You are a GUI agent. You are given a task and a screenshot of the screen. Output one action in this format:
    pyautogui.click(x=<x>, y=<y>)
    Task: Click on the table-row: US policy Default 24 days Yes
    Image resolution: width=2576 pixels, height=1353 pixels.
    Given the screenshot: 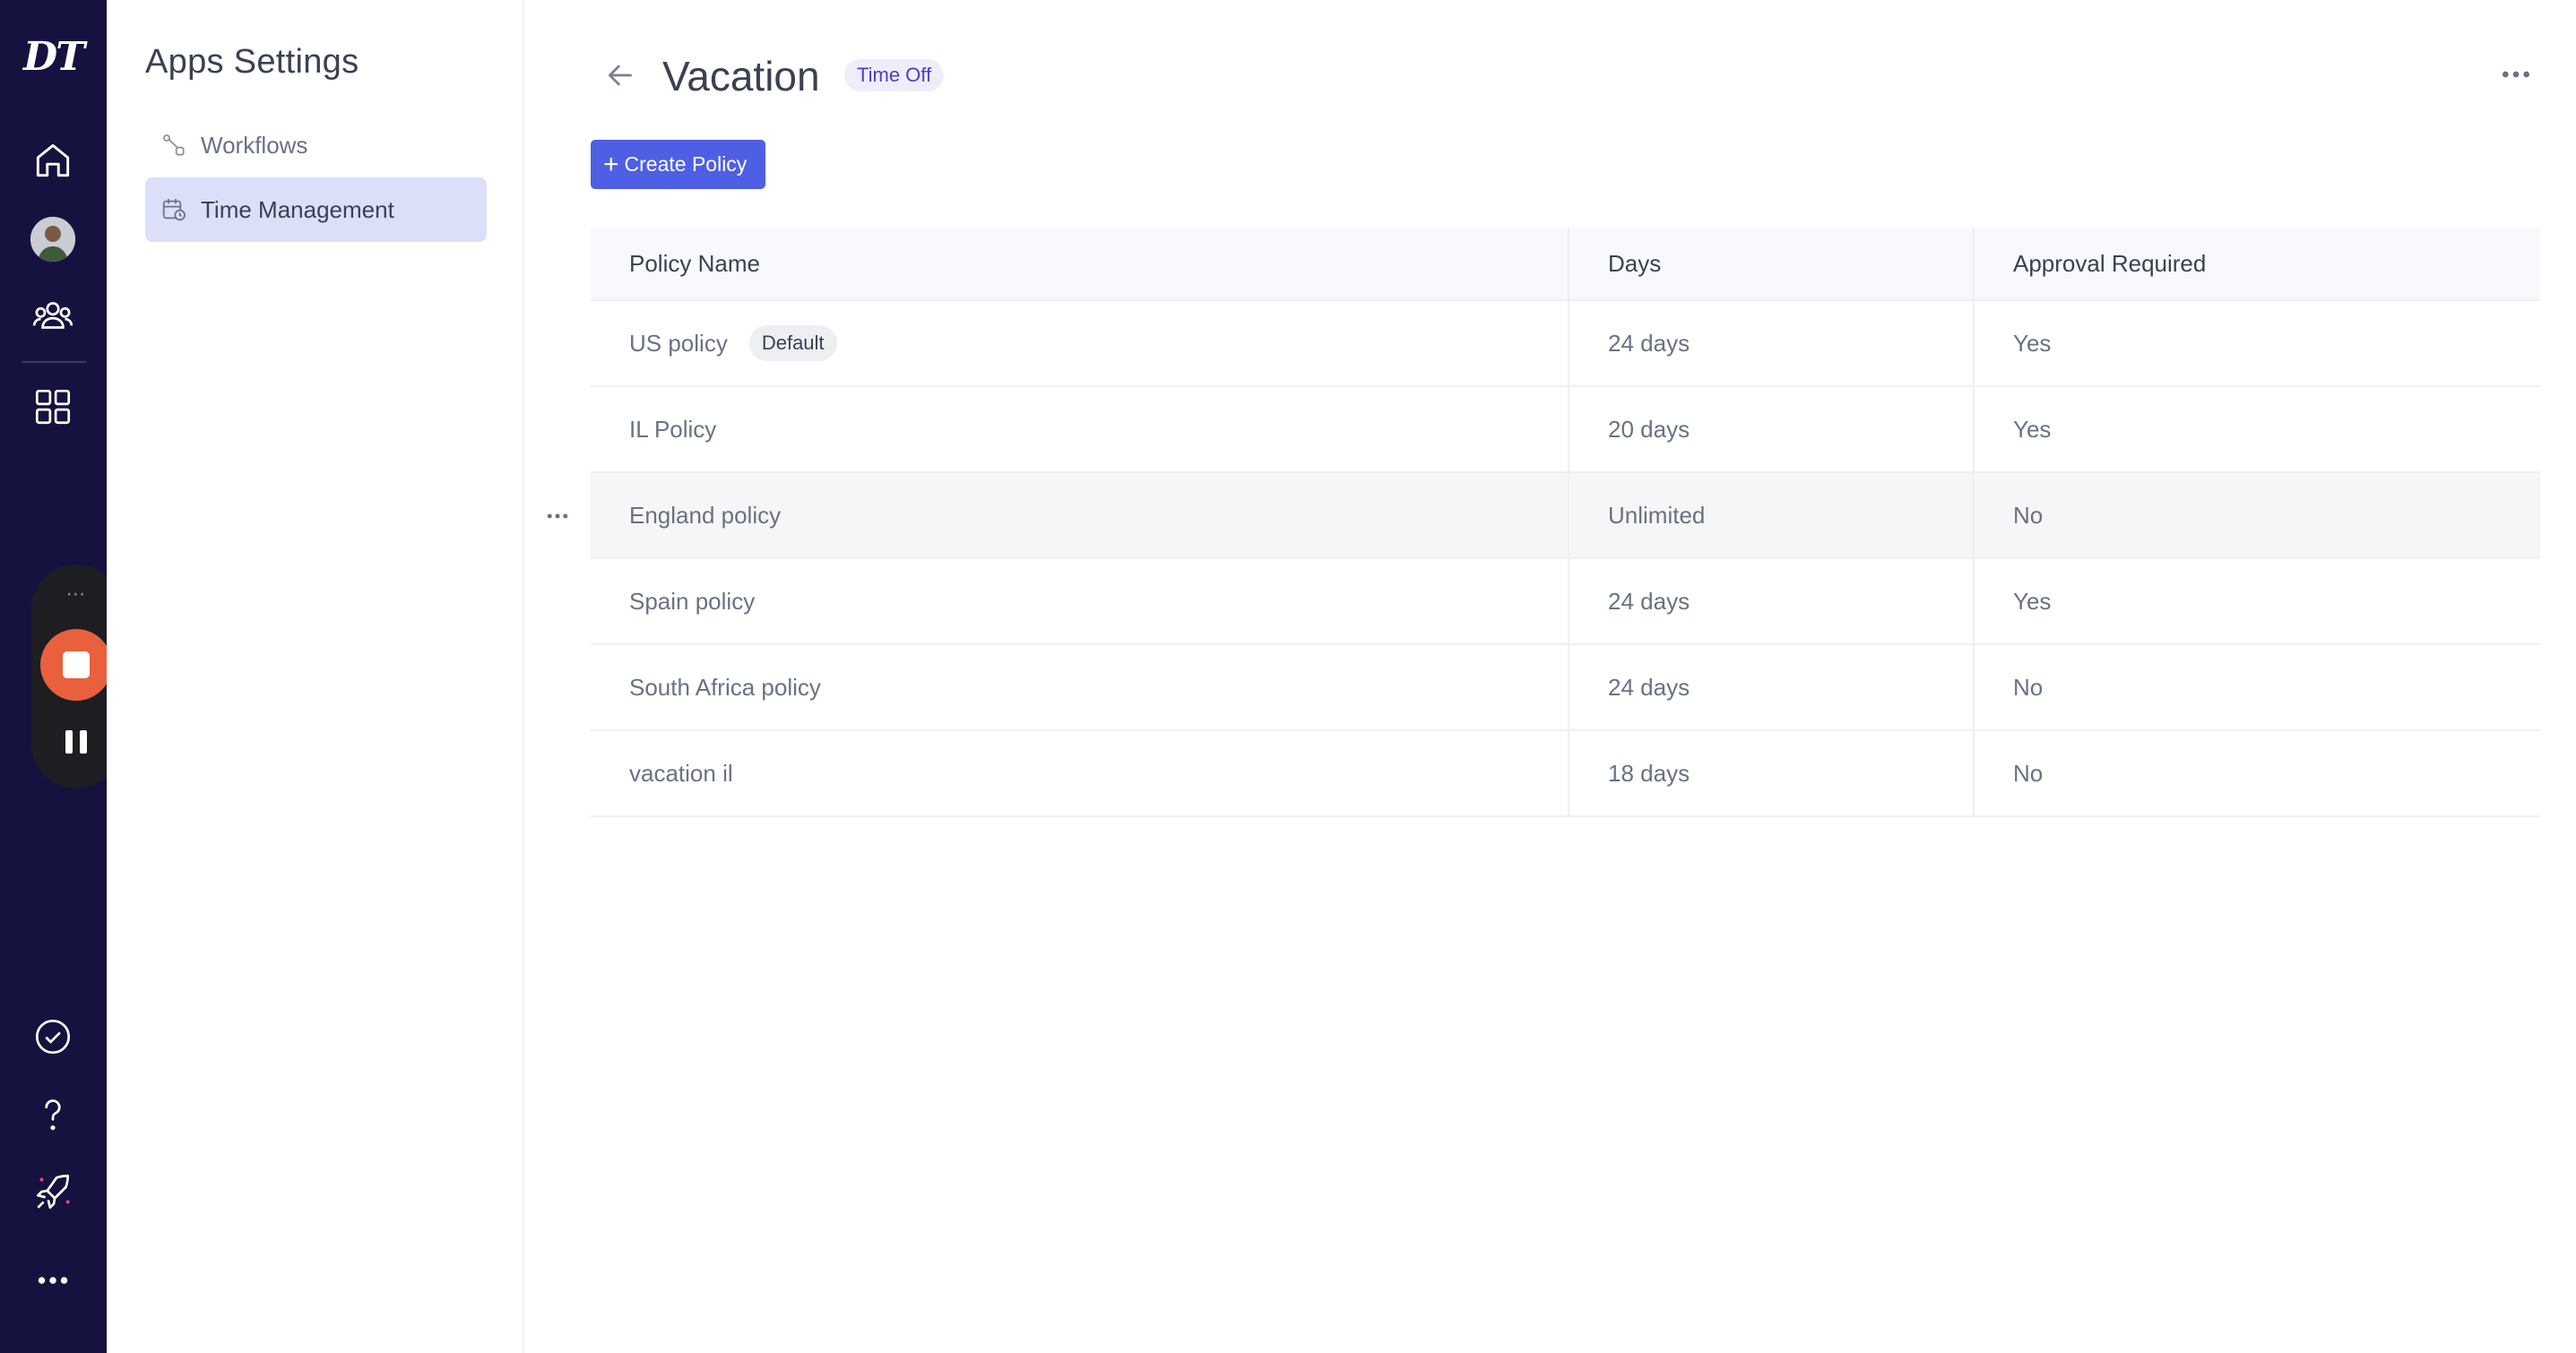 What is the action you would take?
    pyautogui.click(x=1565, y=344)
    